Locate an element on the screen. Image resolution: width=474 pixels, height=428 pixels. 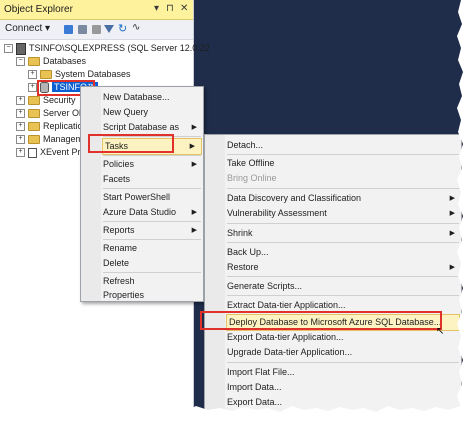
context-menu-icon-strip is located at coordinates (91, 194).